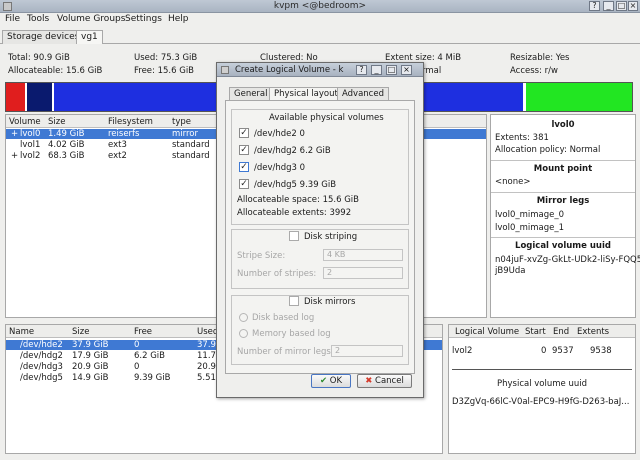 The height and width of the screenshot is (460, 640). I want to click on mirror-leg: lvol0_mimage_0, so click(530, 215).